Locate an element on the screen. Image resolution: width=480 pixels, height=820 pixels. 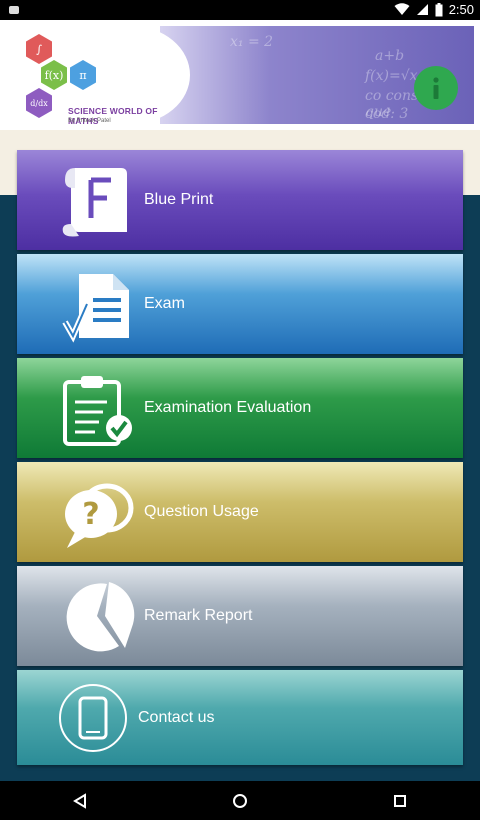
exam-document-icon is located at coordinates (95, 308).